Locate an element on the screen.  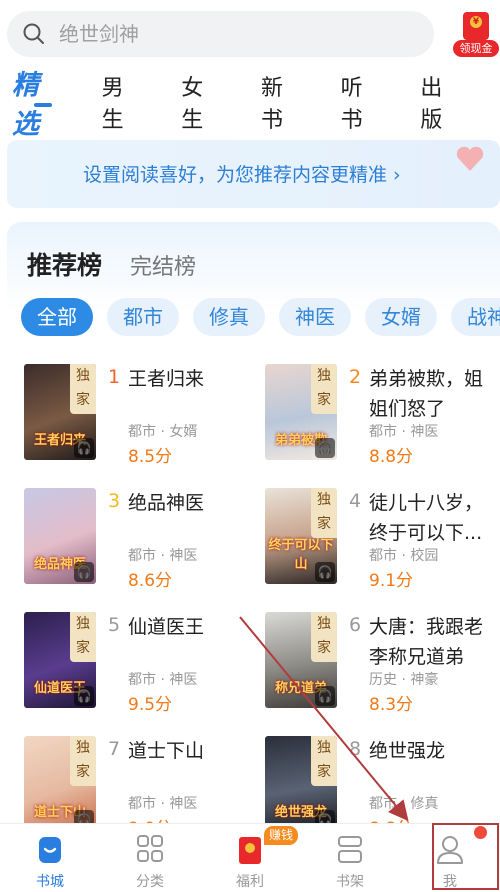
nav-bookstore: 书城 is located at coordinates (50, 858).